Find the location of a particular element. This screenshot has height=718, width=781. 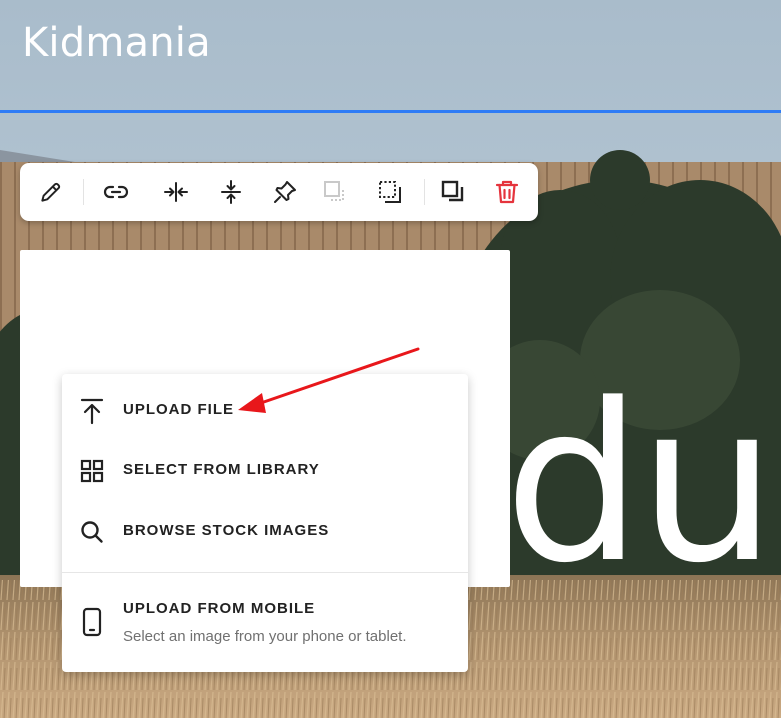

block-toolbar is located at coordinates (279, 192).